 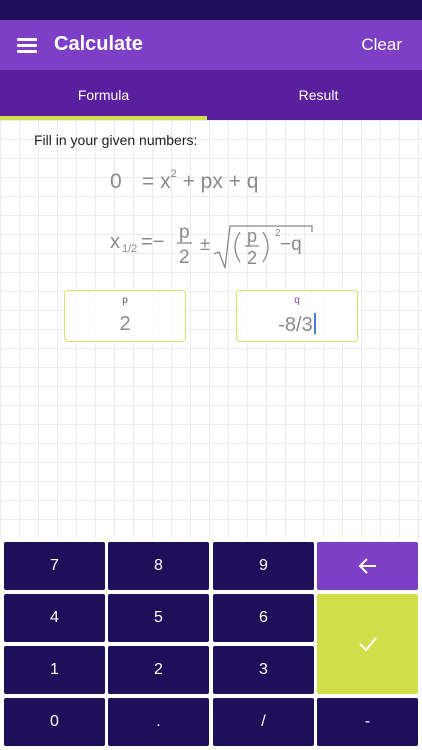 I want to click on key-5: 5, so click(x=158, y=618).